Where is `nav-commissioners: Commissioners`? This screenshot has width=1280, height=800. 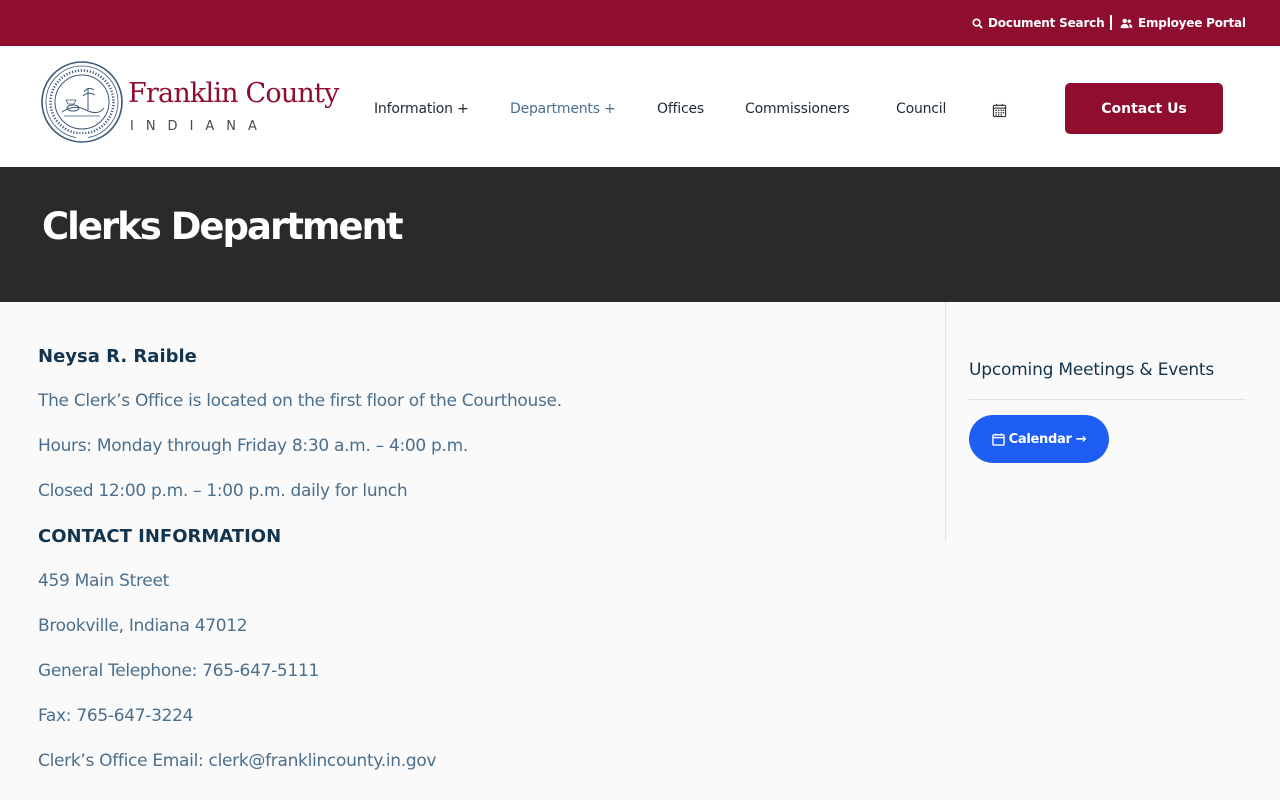 nav-commissioners: Commissioners is located at coordinates (797, 109).